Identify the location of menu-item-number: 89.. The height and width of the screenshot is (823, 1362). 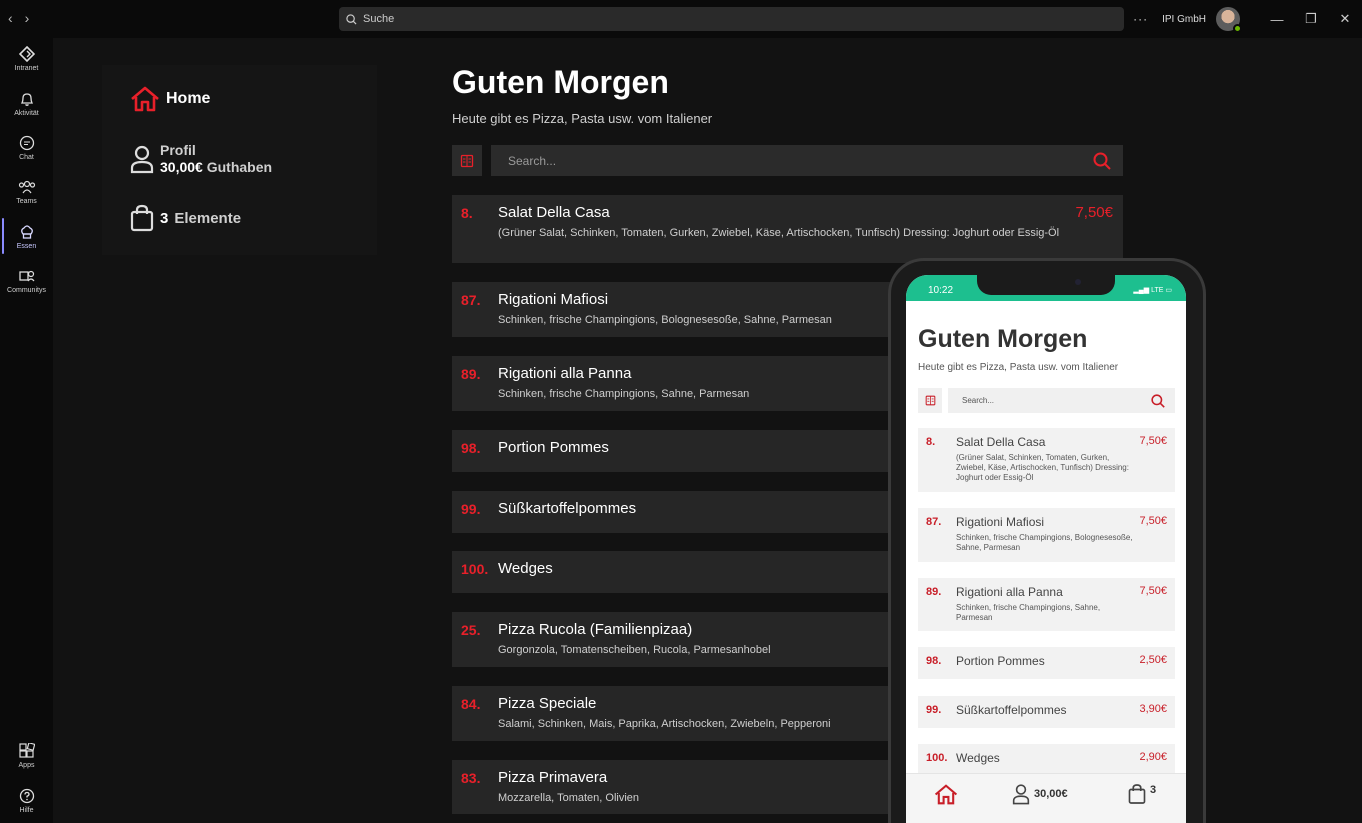
(934, 592).